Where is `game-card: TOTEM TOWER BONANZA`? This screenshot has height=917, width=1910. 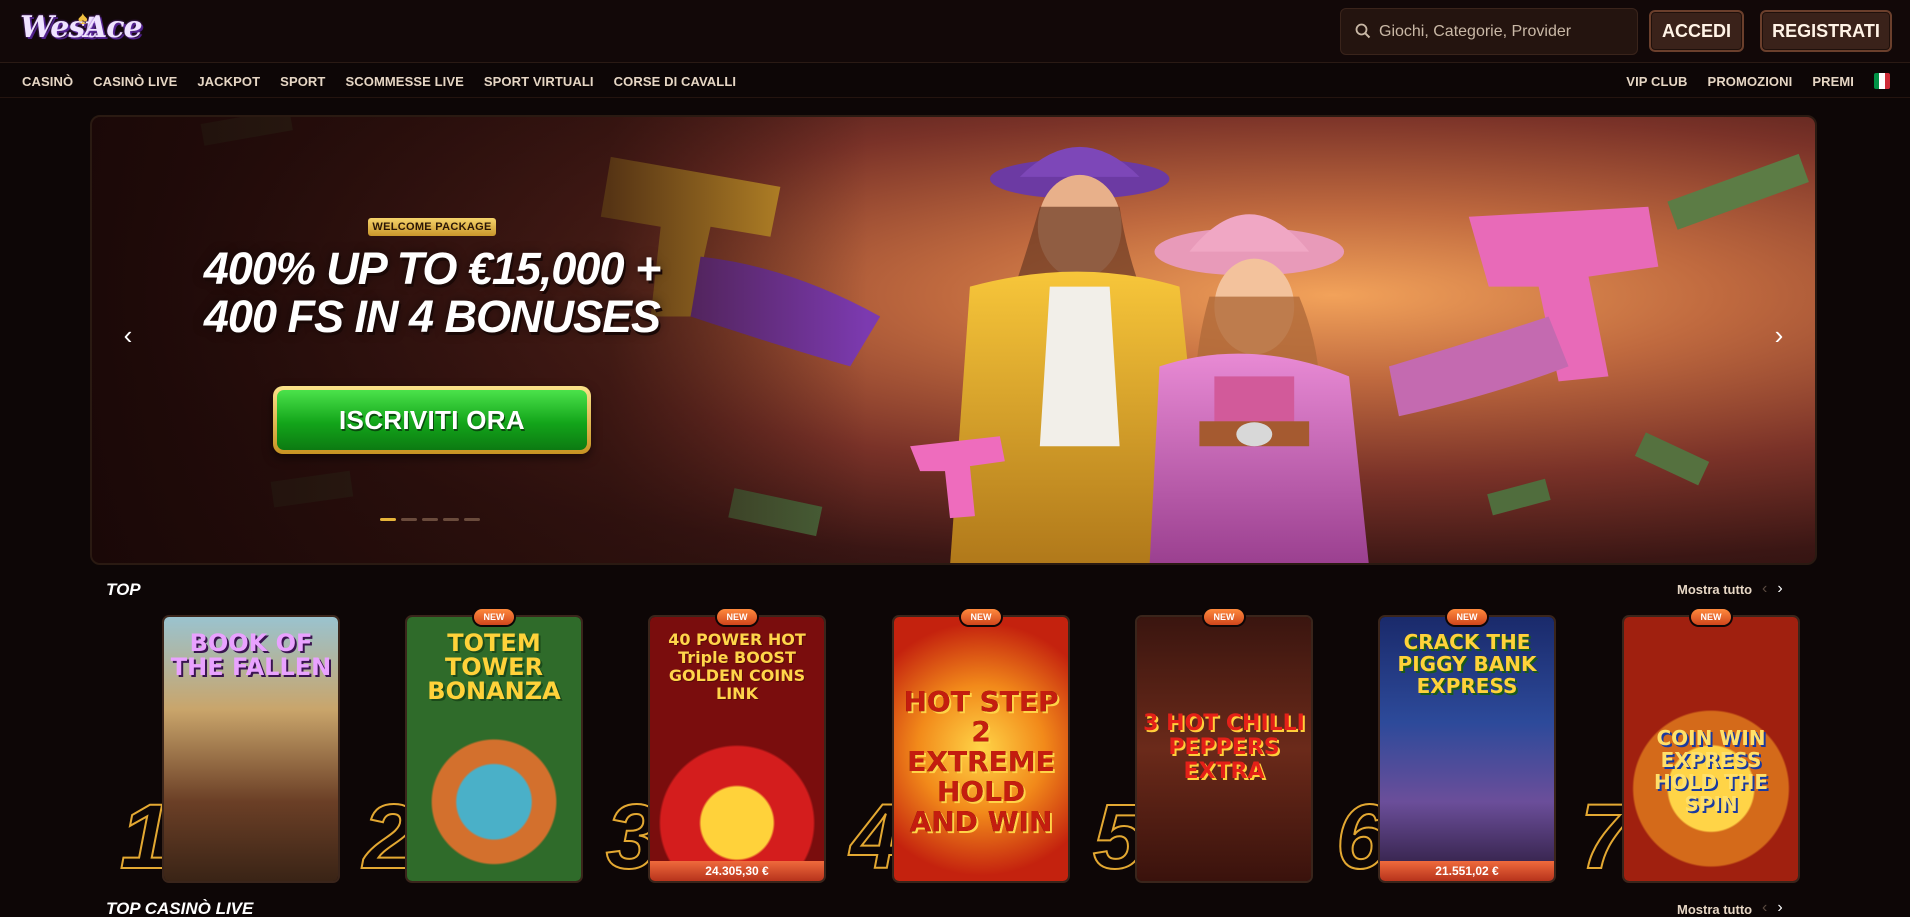 game-card: TOTEM TOWER BONANZA is located at coordinates (494, 749).